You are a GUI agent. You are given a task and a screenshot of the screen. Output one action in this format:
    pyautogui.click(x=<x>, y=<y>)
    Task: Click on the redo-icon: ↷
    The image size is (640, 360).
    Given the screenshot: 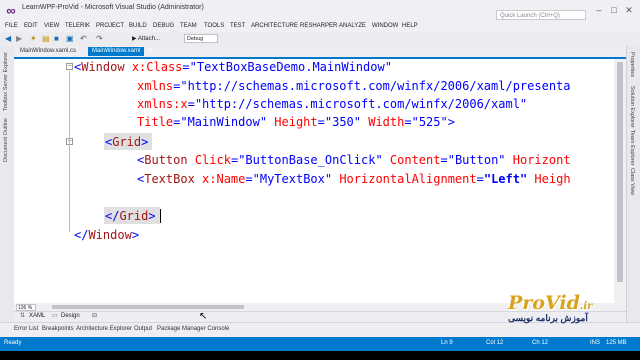 What is the action you would take?
    pyautogui.click(x=99, y=39)
    